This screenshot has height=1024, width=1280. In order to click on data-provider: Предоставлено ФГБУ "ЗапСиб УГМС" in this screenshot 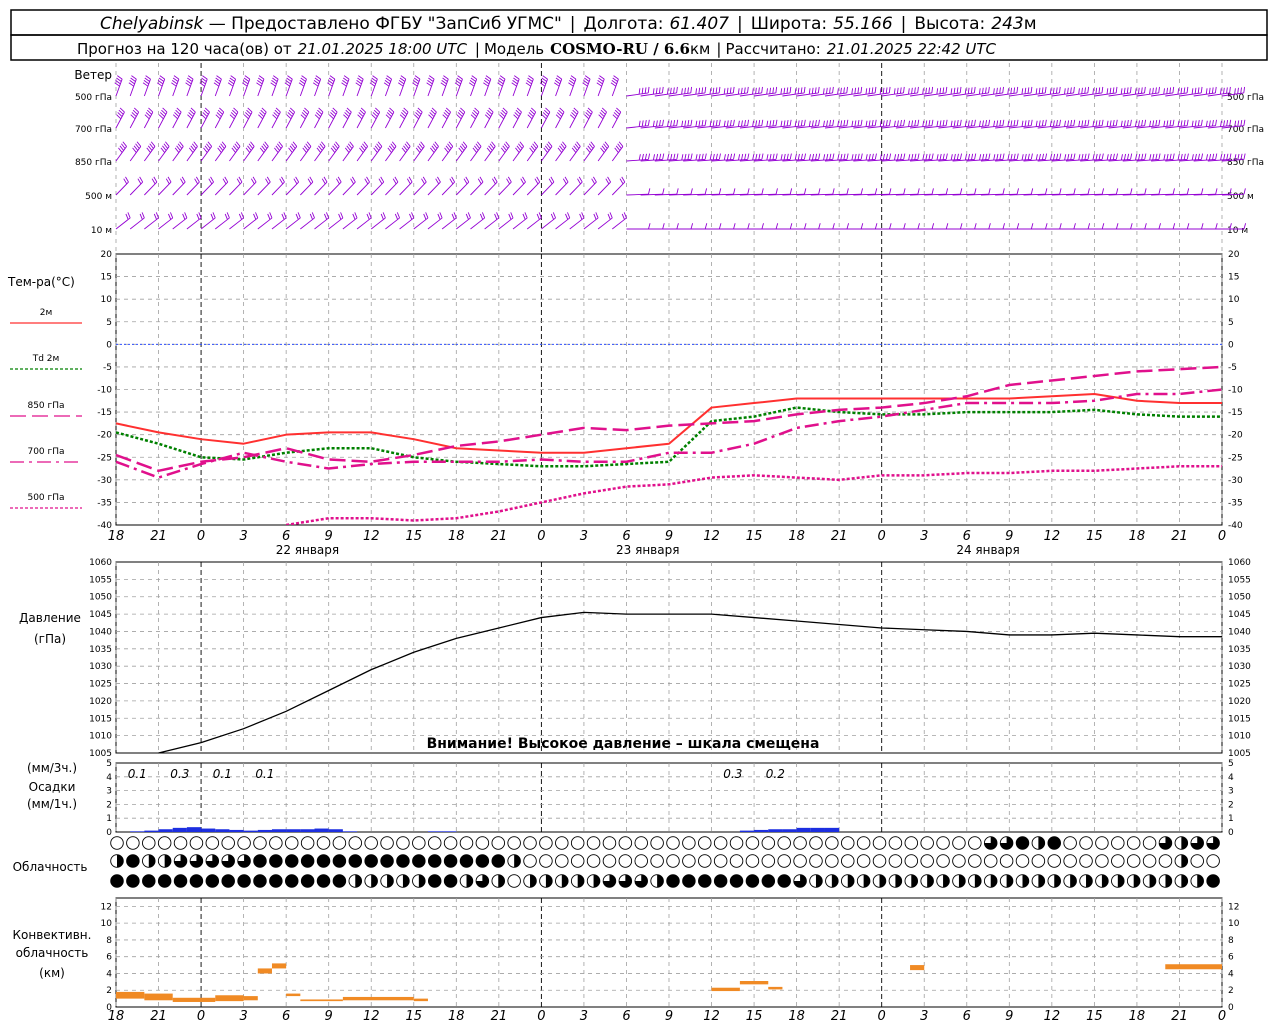, I will do `click(396, 24)`.